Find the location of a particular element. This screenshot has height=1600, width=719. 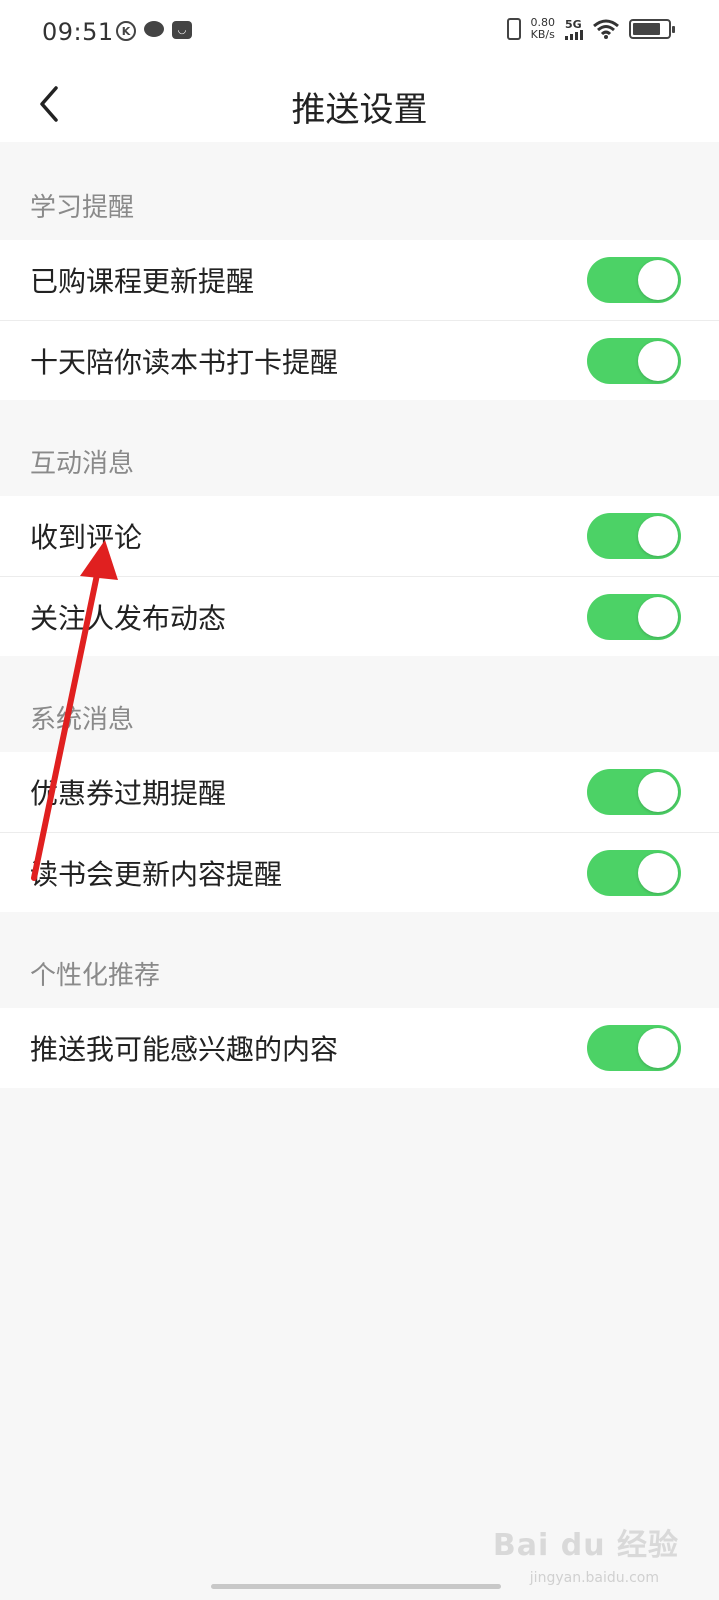

vibrate-icon is located at coordinates (513, 29).